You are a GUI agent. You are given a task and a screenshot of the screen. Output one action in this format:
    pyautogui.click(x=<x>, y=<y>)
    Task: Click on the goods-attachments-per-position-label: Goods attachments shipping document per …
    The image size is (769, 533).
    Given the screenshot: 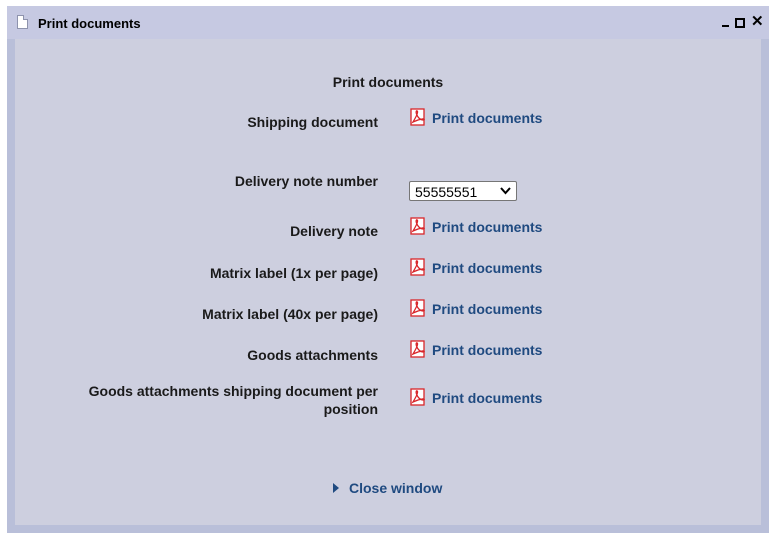 What is the action you would take?
    pyautogui.click(x=208, y=400)
    